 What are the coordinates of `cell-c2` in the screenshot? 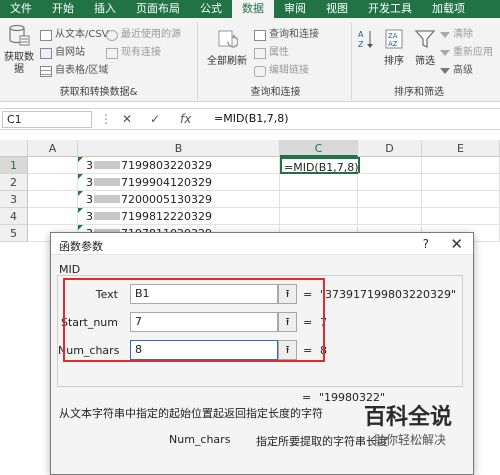 It's located at (319, 182).